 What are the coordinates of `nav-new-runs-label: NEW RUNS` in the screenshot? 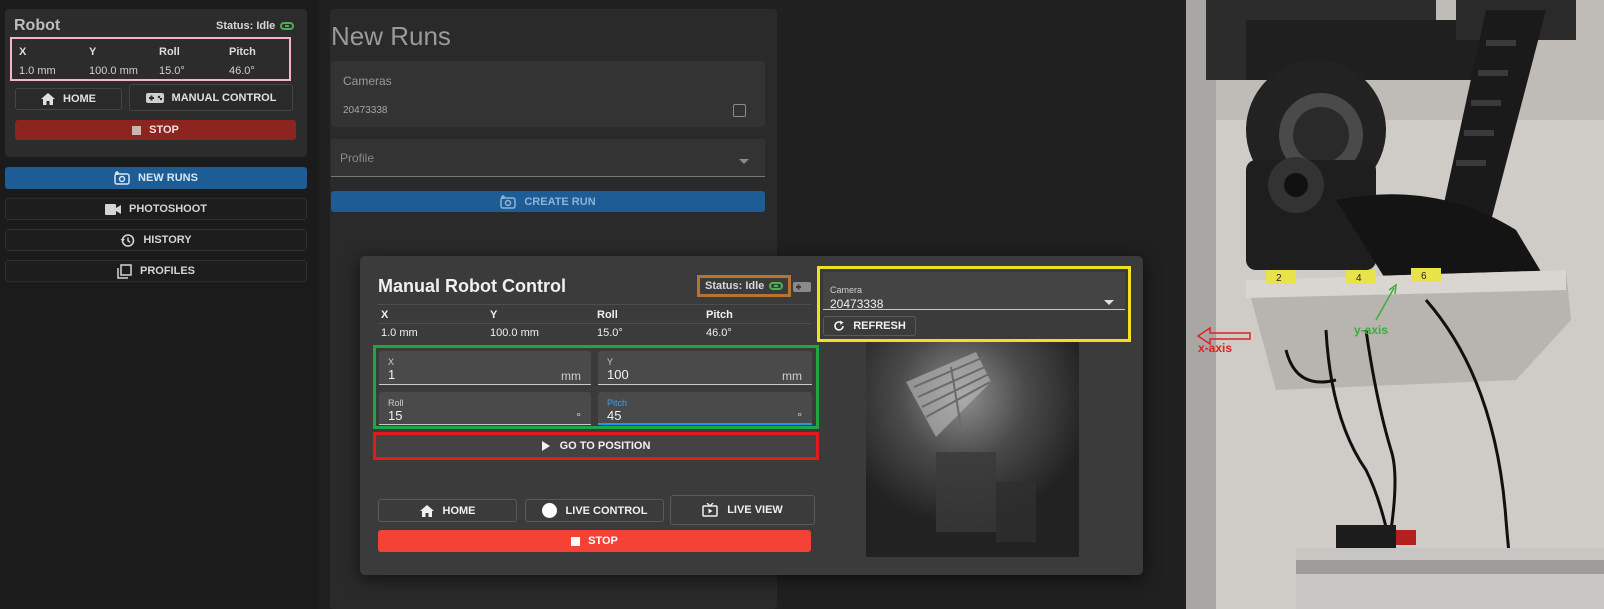 It's located at (168, 178).